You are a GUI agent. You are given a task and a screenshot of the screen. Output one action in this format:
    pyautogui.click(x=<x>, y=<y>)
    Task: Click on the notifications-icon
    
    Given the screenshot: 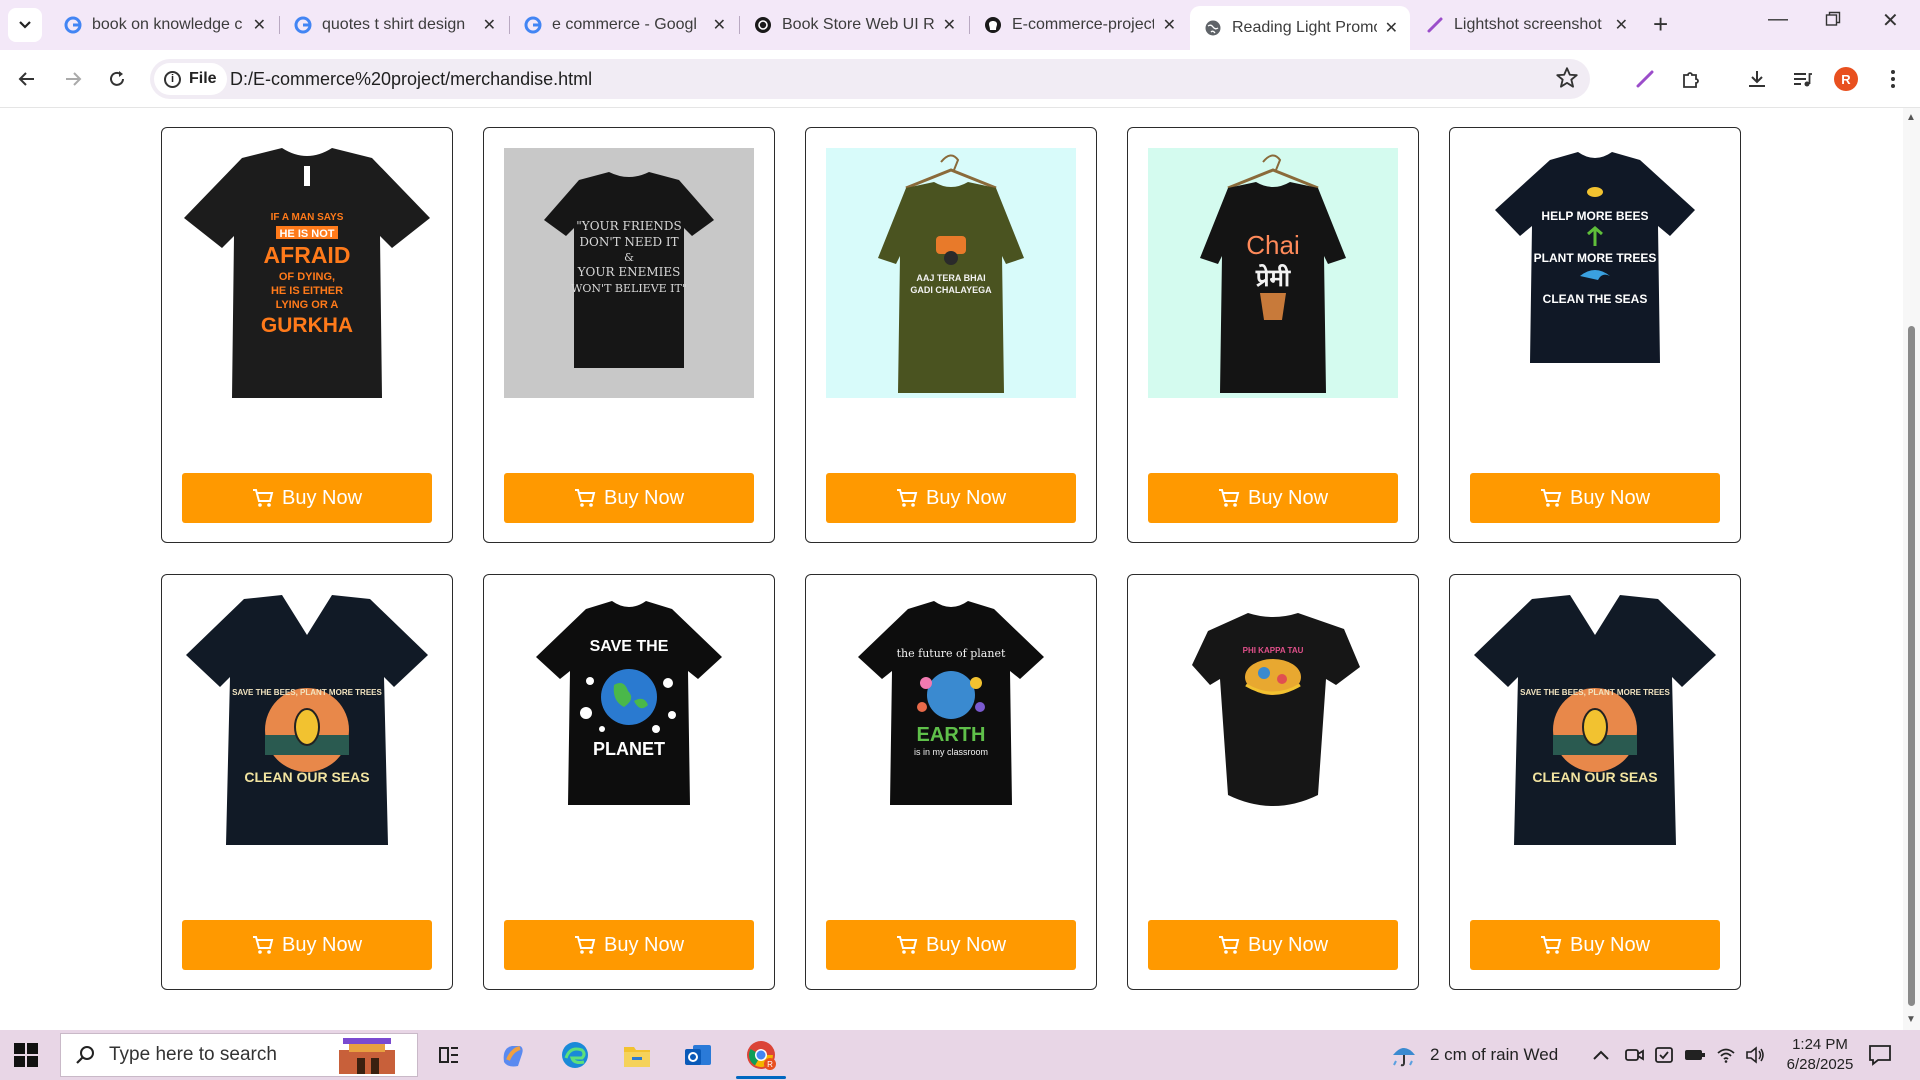 What is the action you would take?
    pyautogui.click(x=1880, y=1055)
    